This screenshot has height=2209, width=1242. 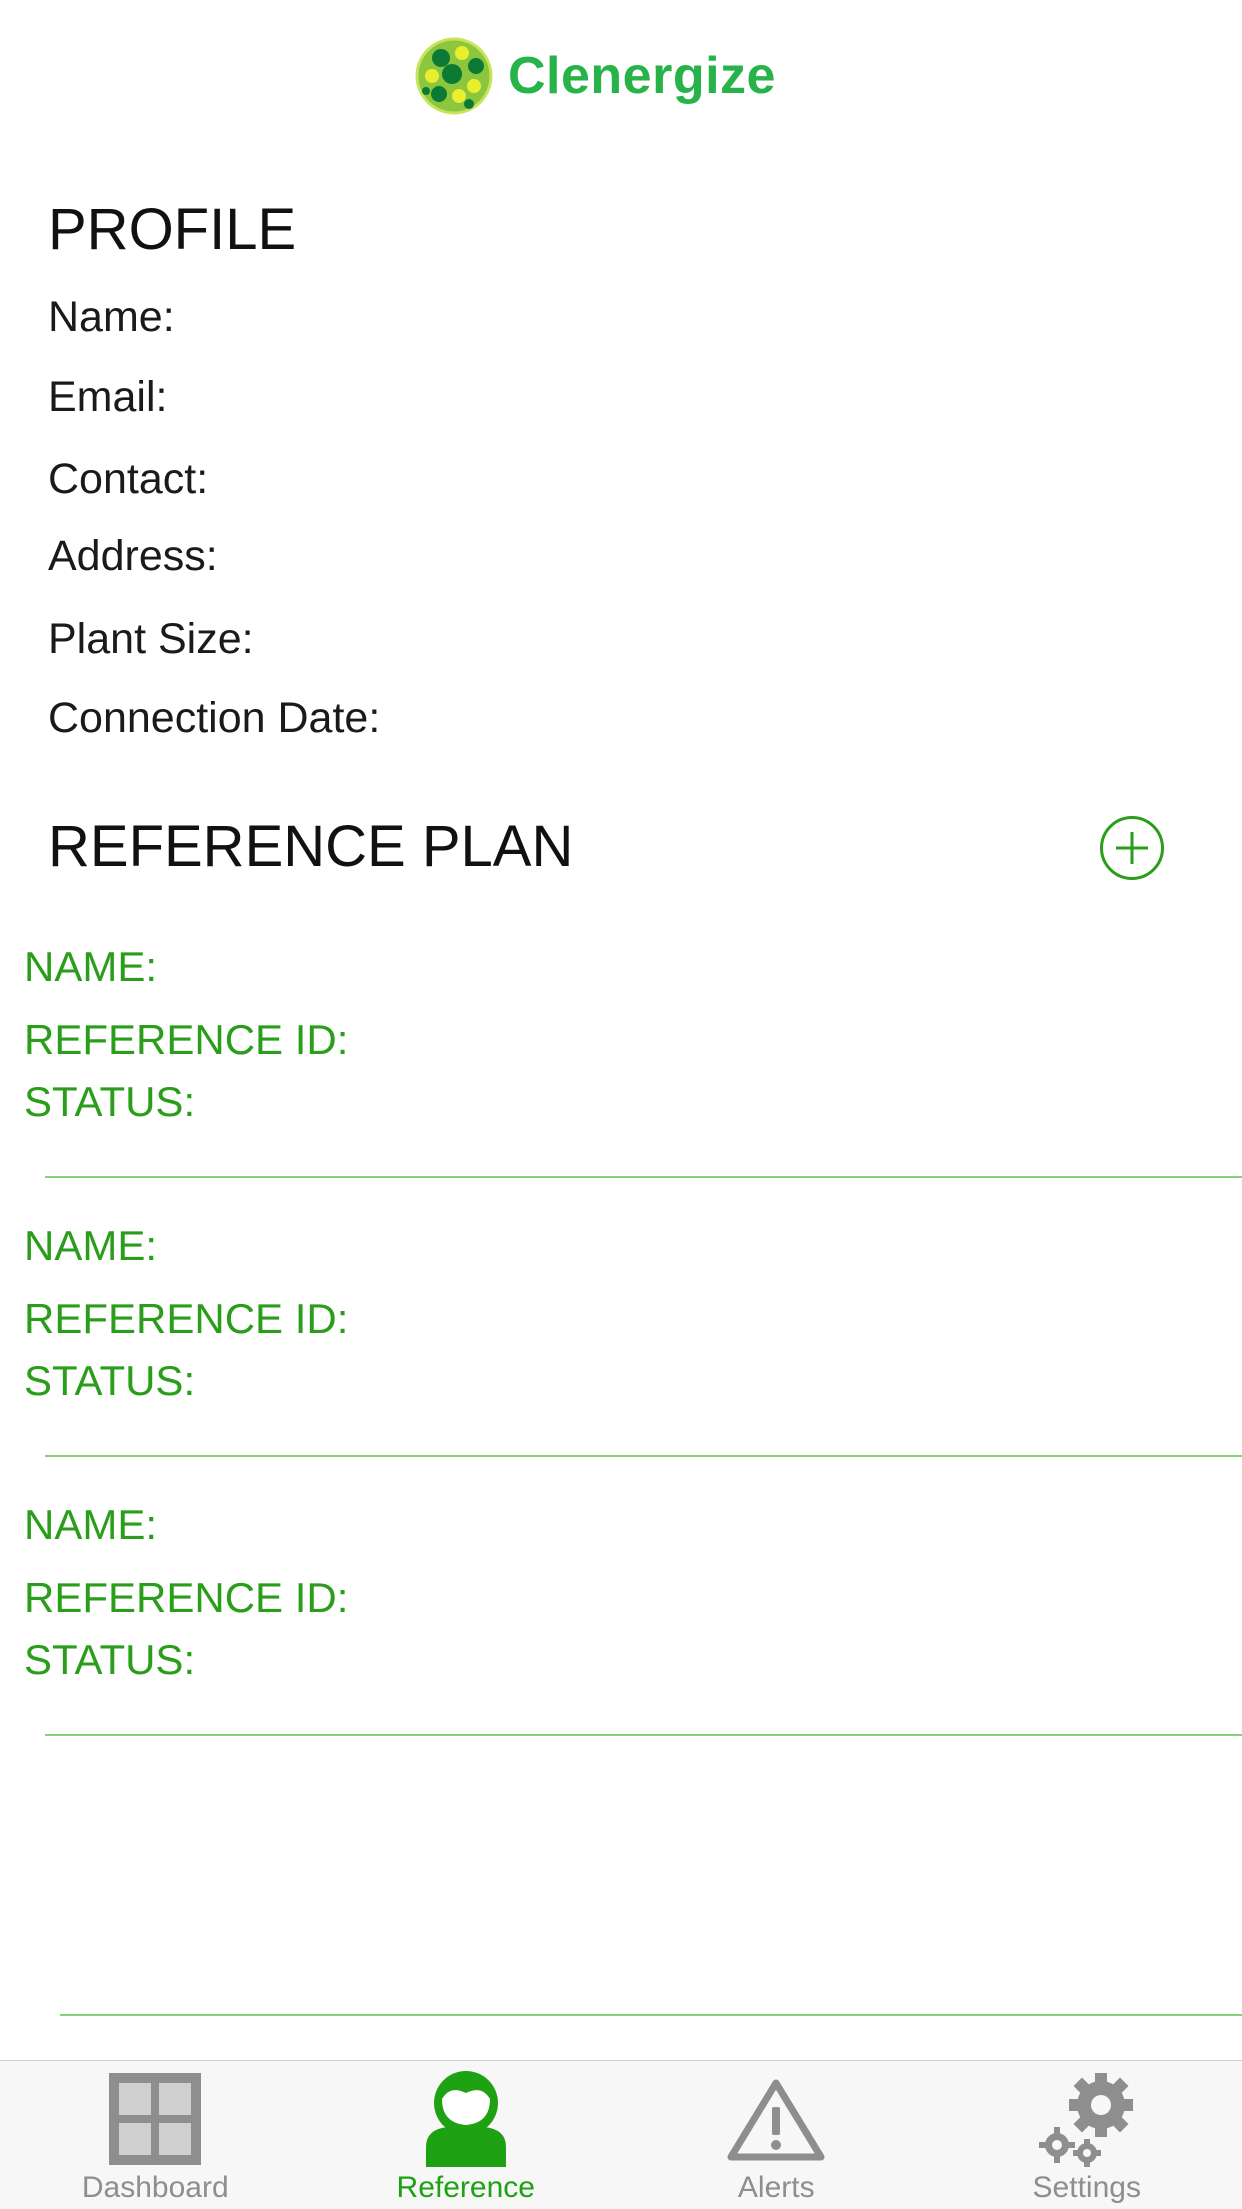 What do you see at coordinates (111, 317) in the screenshot?
I see `profile-name-label: Name:` at bounding box center [111, 317].